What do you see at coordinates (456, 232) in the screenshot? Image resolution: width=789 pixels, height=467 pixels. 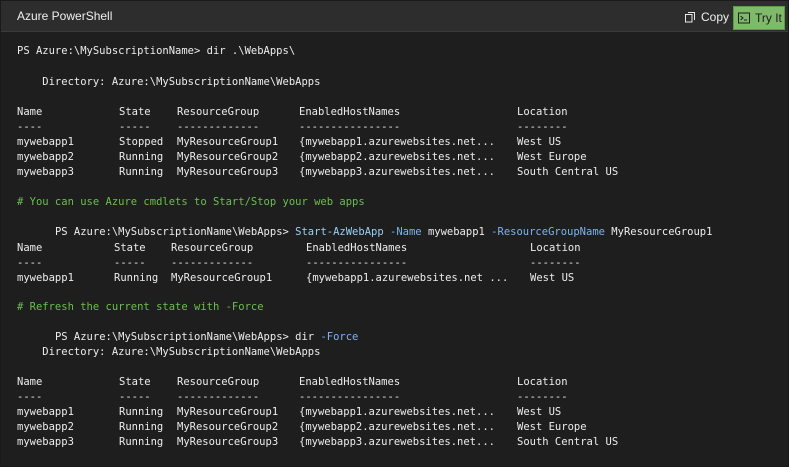 I see `argument-value: mywebapp1` at bounding box center [456, 232].